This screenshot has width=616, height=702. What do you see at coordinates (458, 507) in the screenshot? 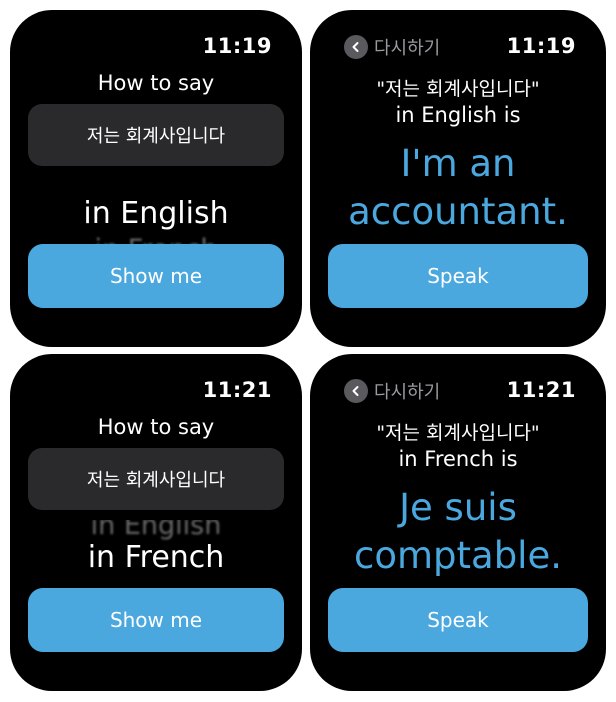
I see `translation-line-1: Je suis` at bounding box center [458, 507].